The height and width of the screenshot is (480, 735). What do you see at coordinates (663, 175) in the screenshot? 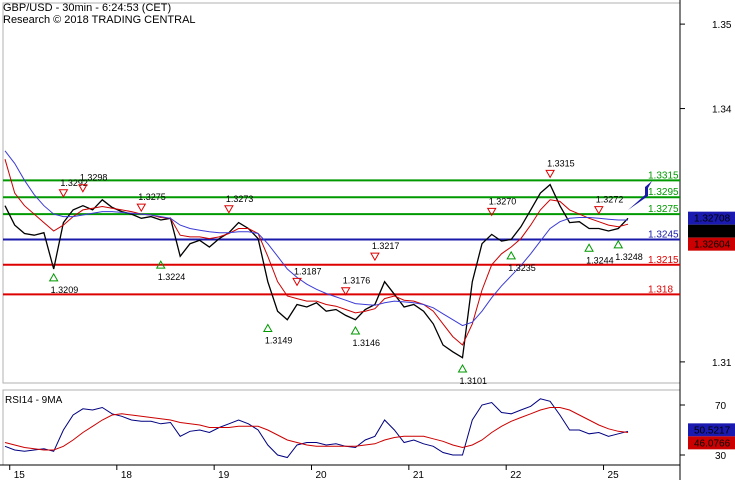
I see `level-label: 1.3315` at bounding box center [663, 175].